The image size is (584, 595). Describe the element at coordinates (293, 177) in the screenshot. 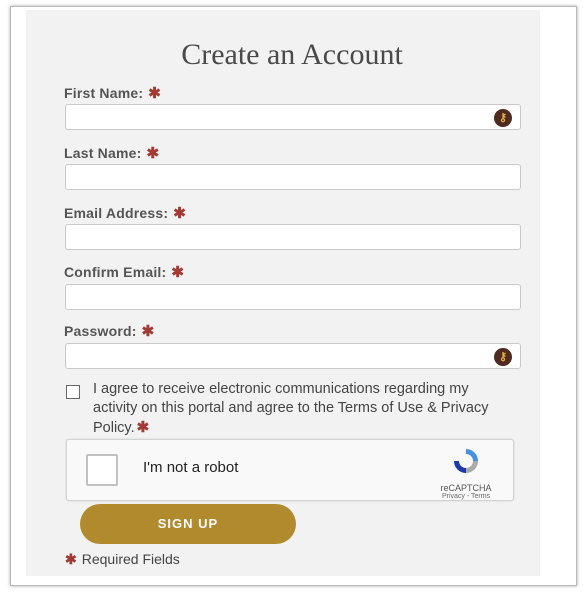

I see `last-name-field` at that location.